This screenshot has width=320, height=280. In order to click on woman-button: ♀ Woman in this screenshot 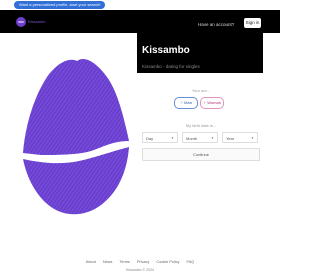, I will do `click(212, 103)`.